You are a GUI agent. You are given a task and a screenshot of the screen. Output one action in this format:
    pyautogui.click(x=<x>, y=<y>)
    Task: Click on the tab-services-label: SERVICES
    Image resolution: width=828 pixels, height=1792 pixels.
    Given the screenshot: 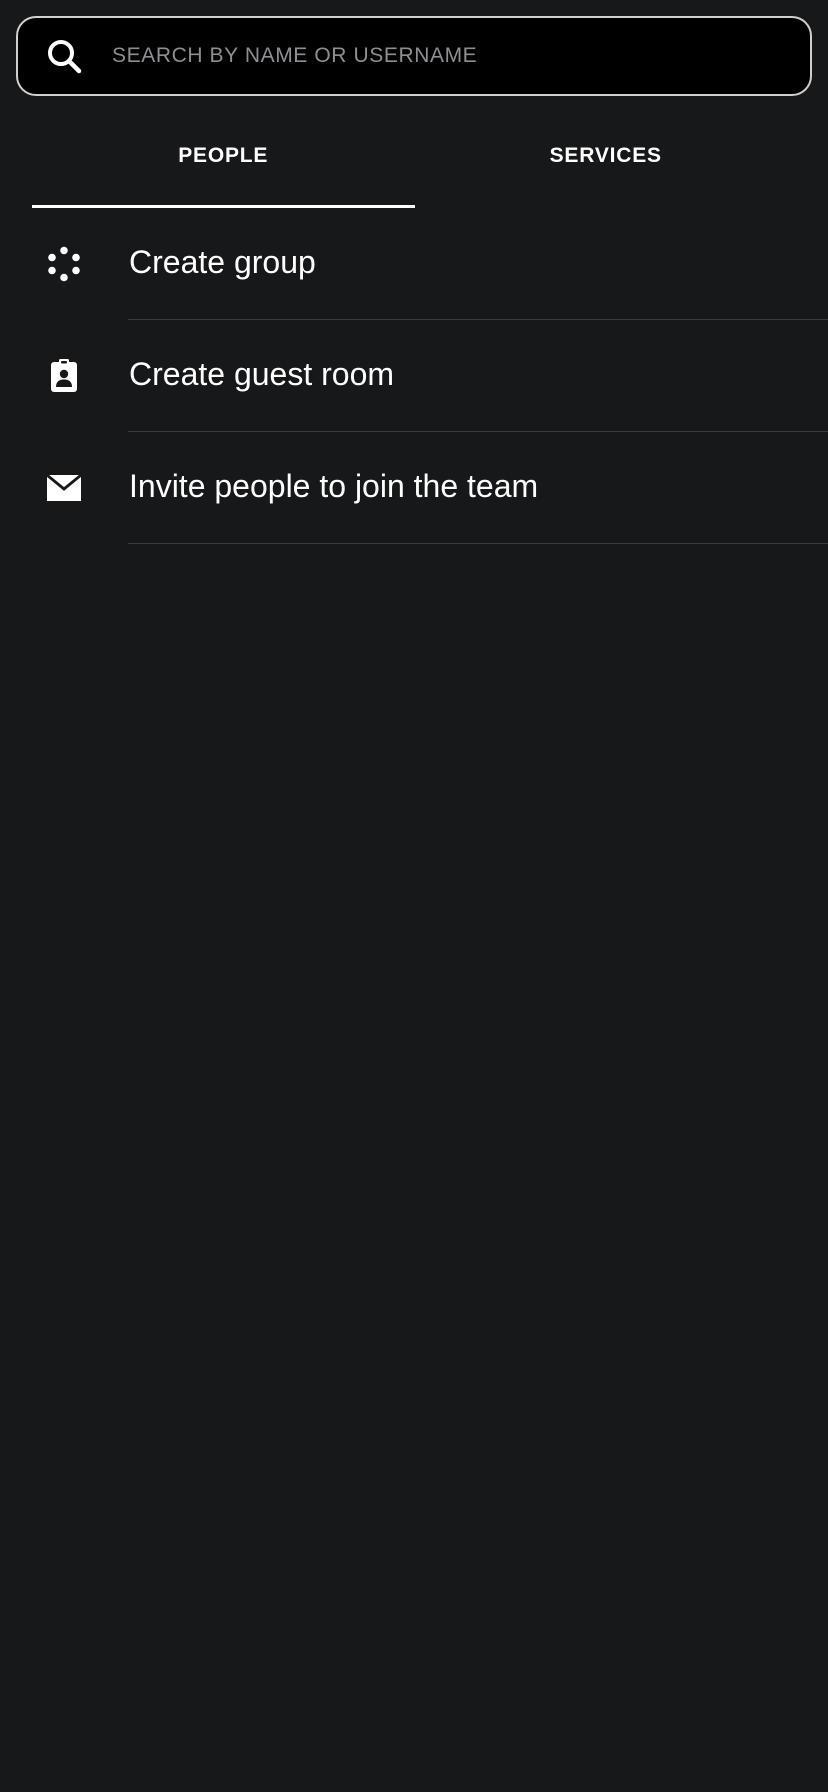 What is the action you would take?
    pyautogui.click(x=605, y=155)
    